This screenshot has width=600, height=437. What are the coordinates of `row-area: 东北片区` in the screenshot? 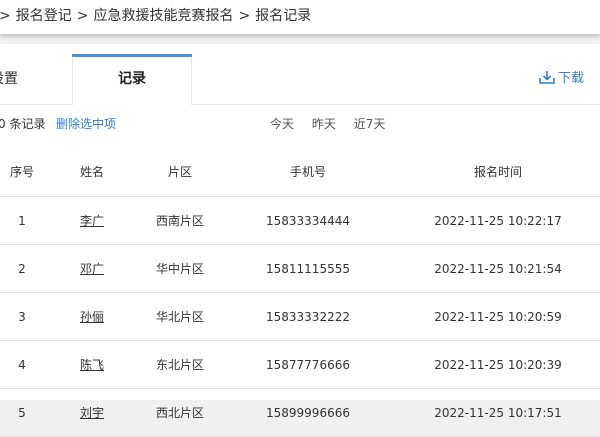 It's located at (180, 364).